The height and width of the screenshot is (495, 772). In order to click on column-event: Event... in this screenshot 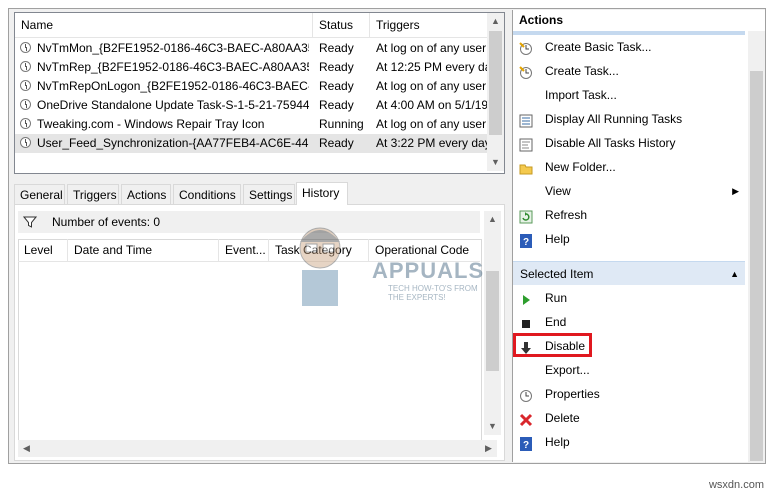, I will do `click(244, 250)`.